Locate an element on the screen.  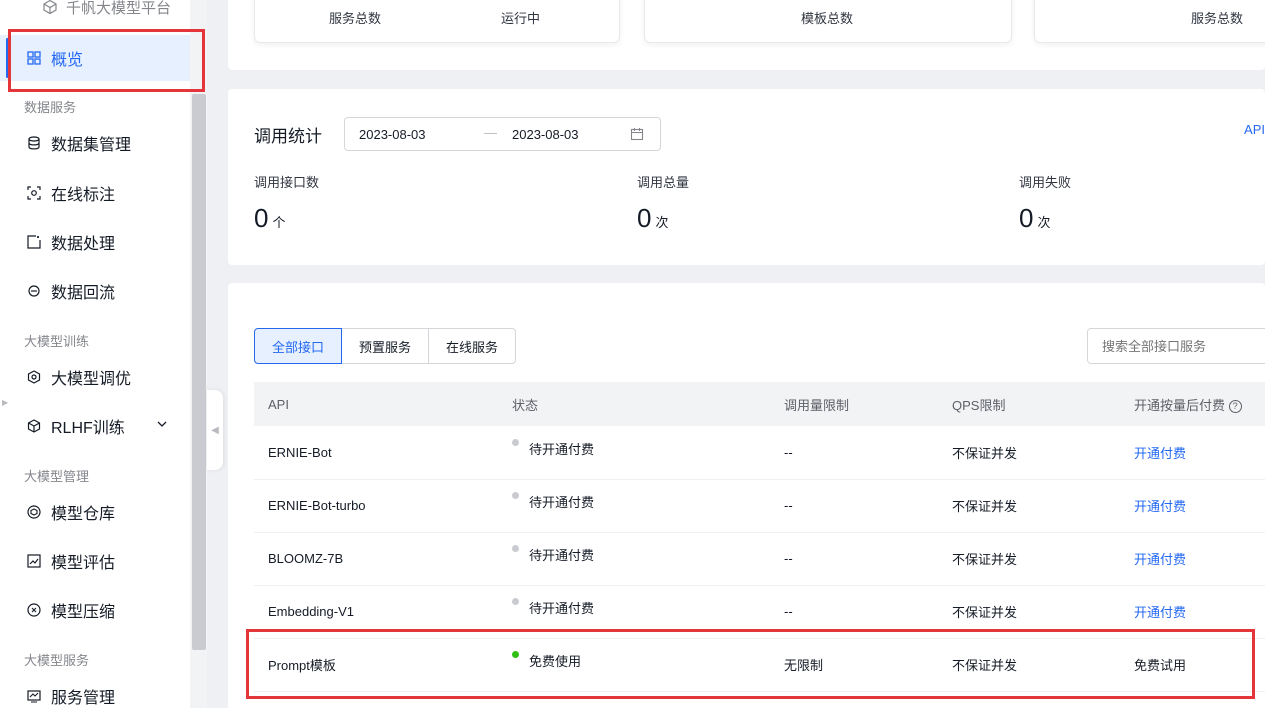
sidebar-item-rlhf: RLHF训练 is located at coordinates (95, 426).